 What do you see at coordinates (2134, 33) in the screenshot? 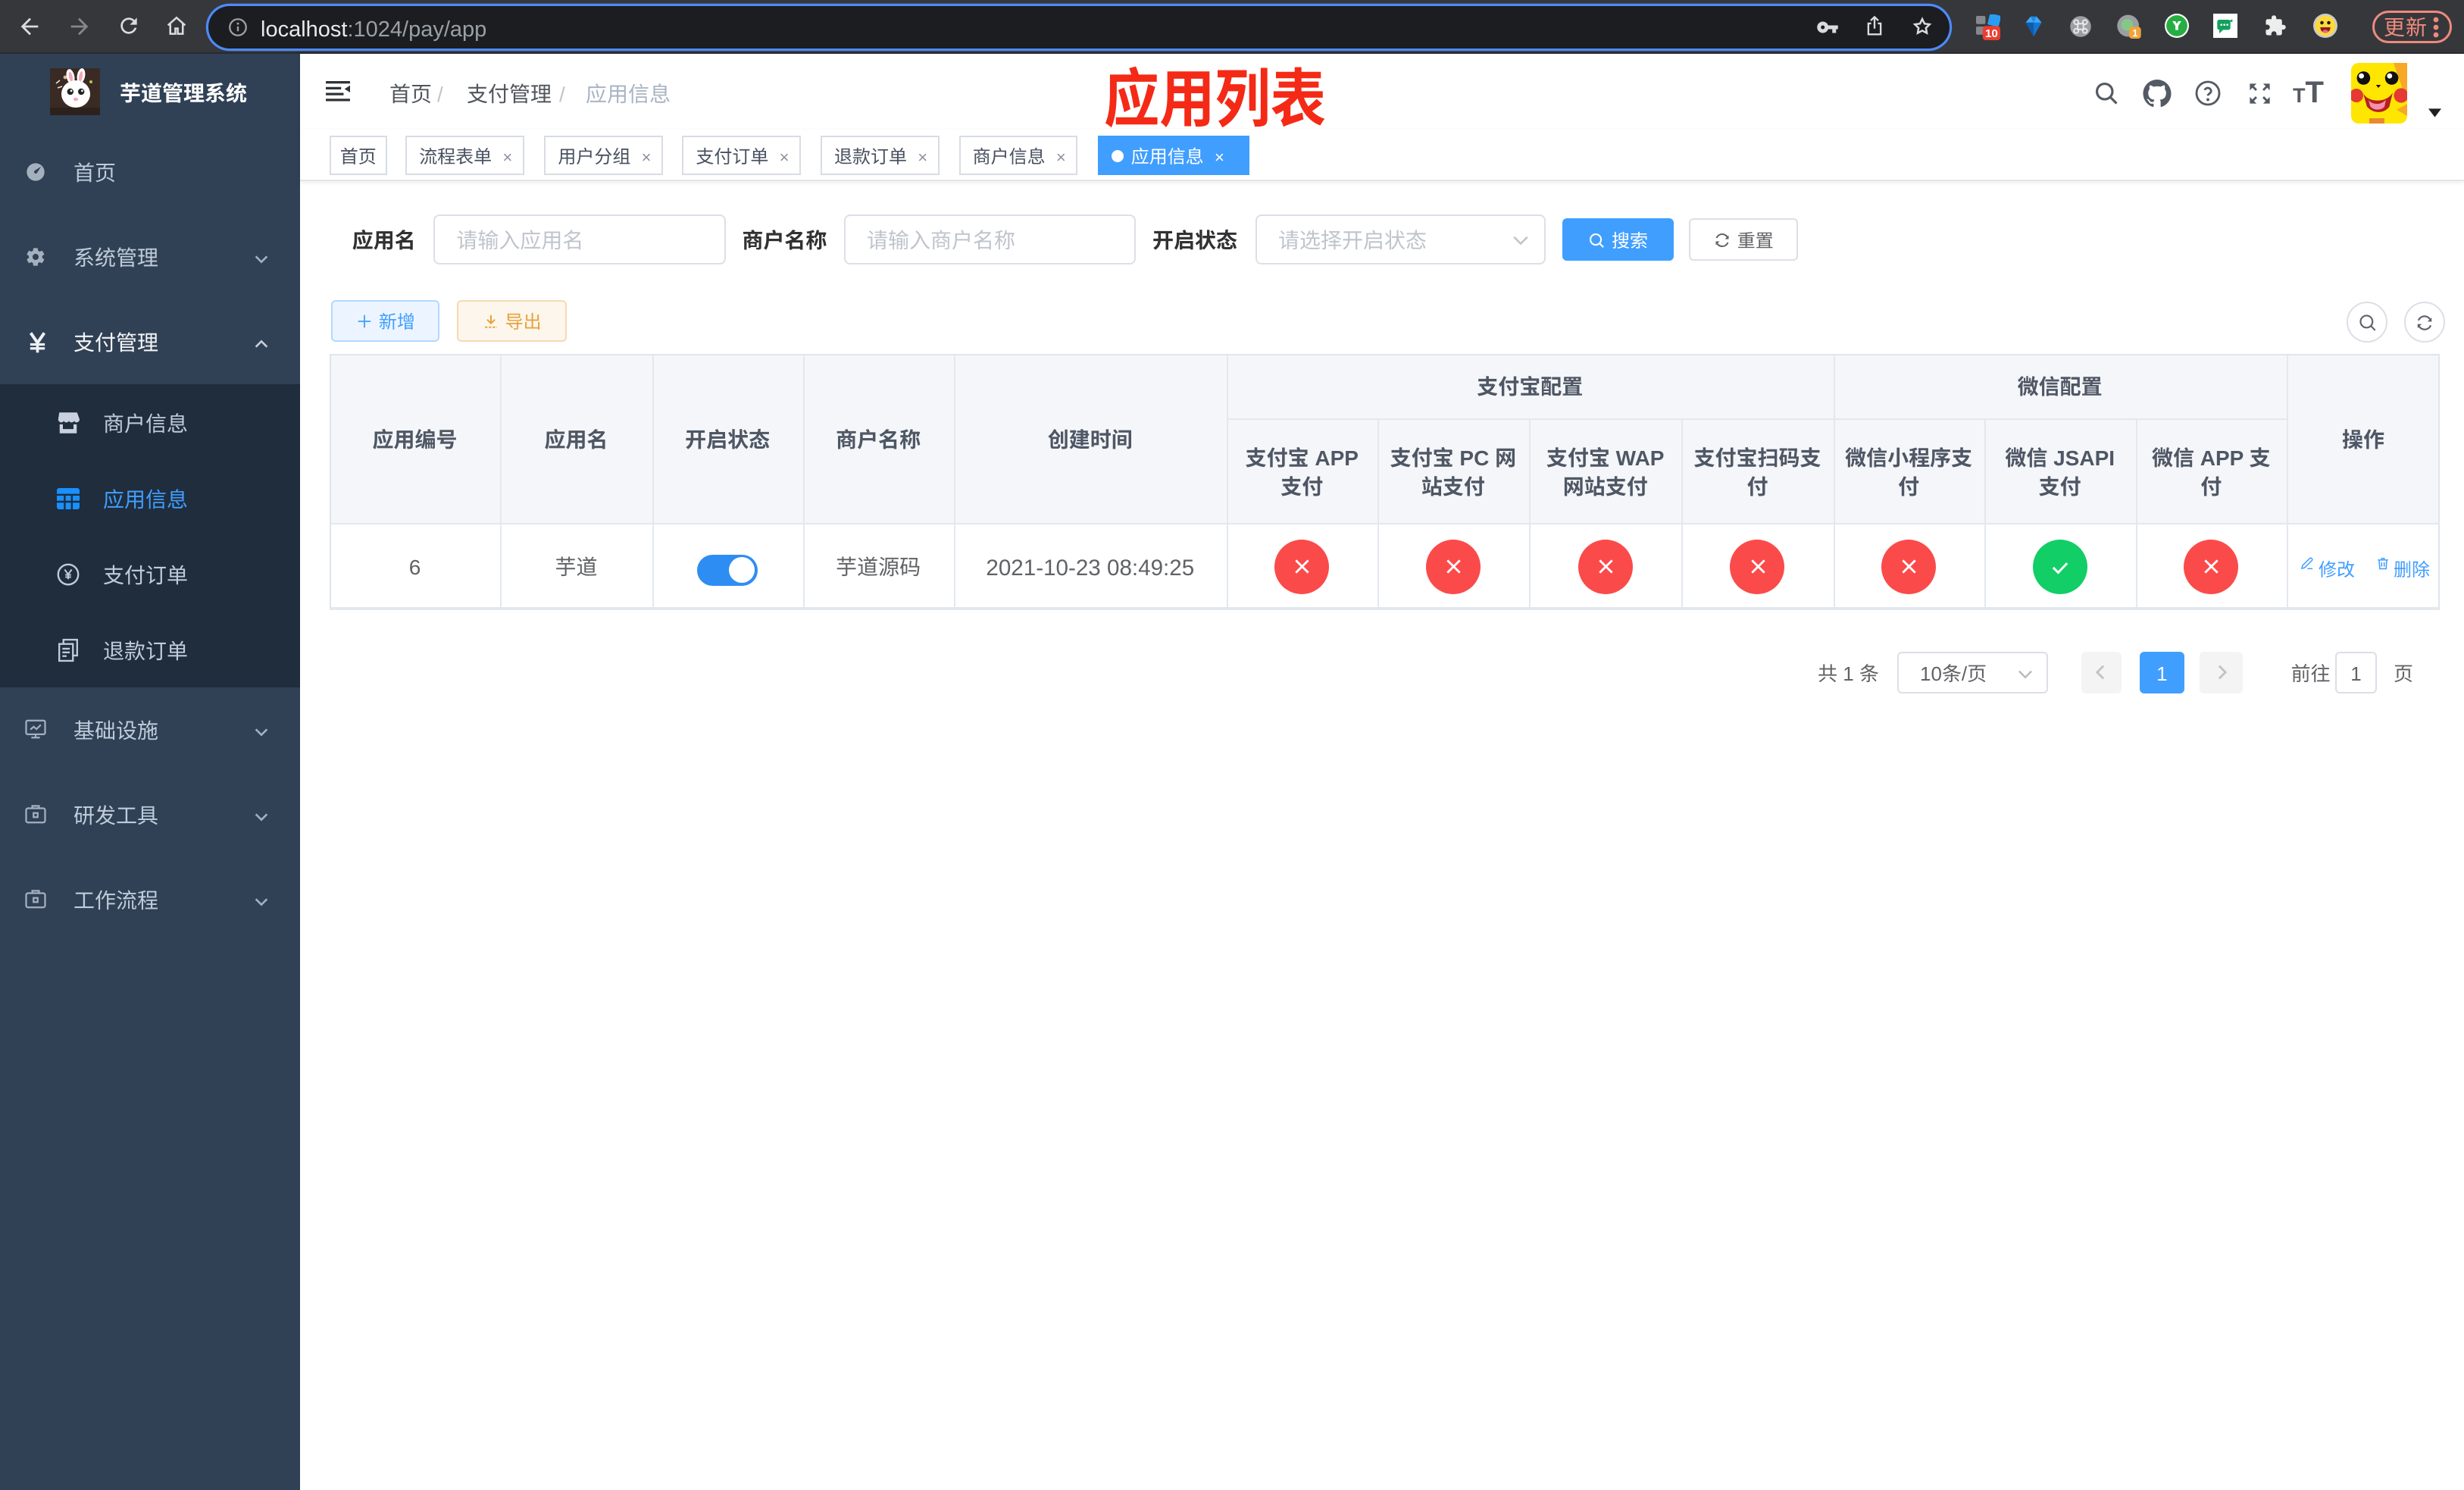
I see `svg-text: 1` at bounding box center [2134, 33].